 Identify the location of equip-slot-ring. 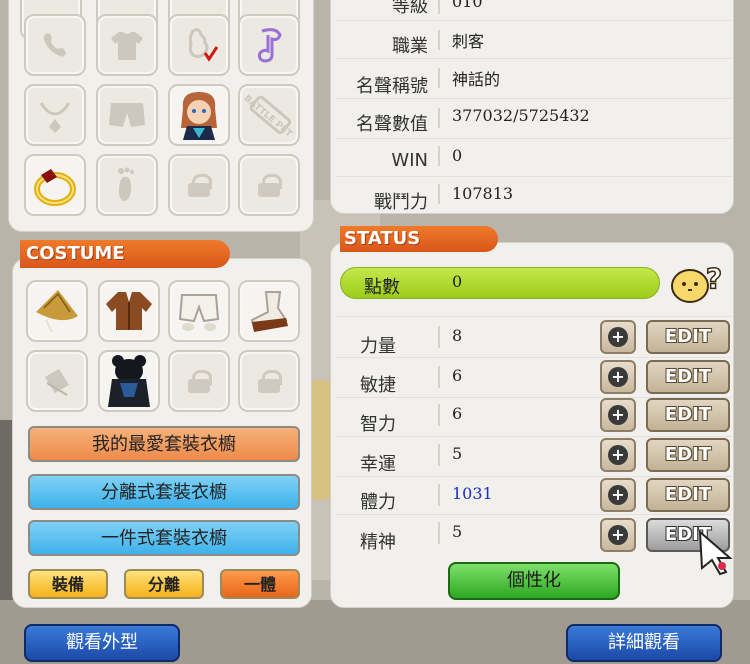
(55, 185).